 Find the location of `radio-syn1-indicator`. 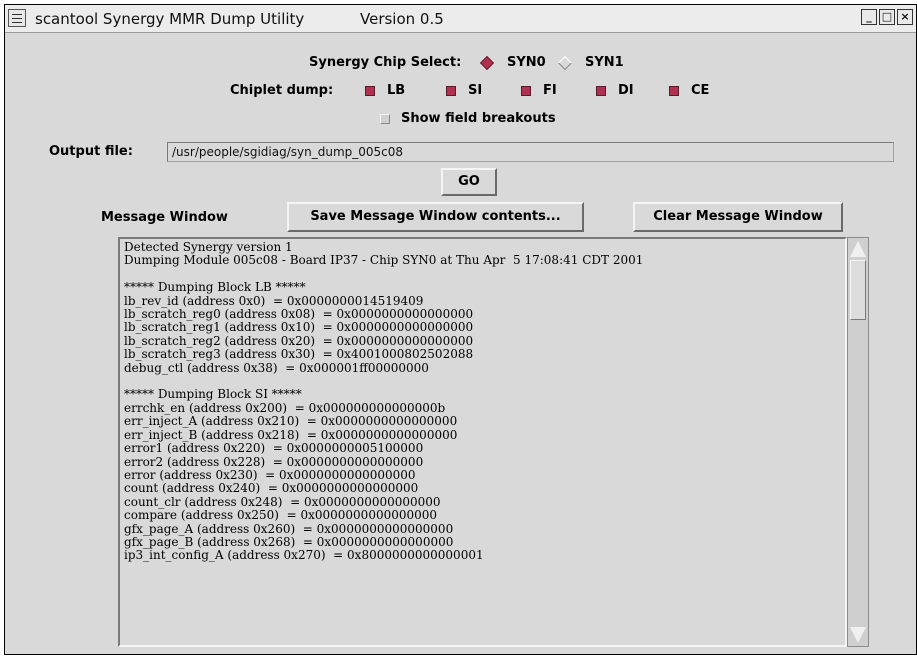

radio-syn1-indicator is located at coordinates (565, 63).